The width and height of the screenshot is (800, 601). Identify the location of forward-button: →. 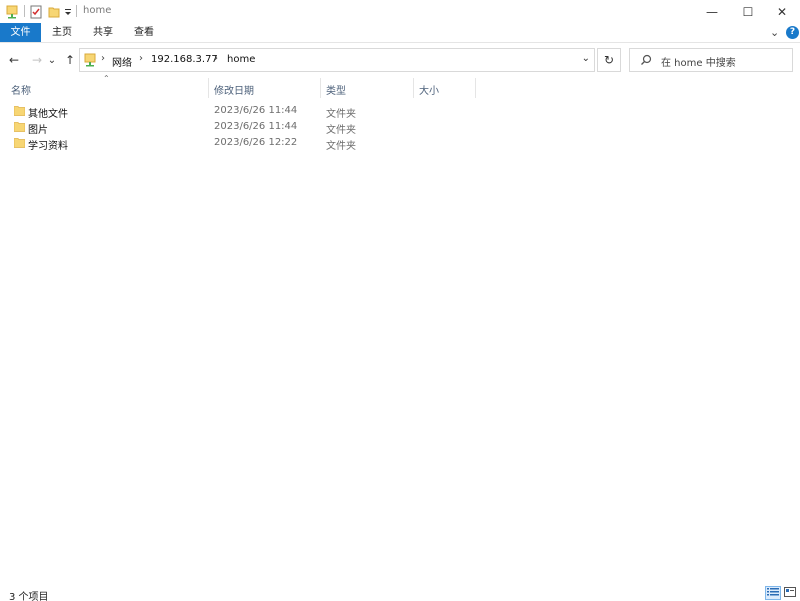
(37, 60).